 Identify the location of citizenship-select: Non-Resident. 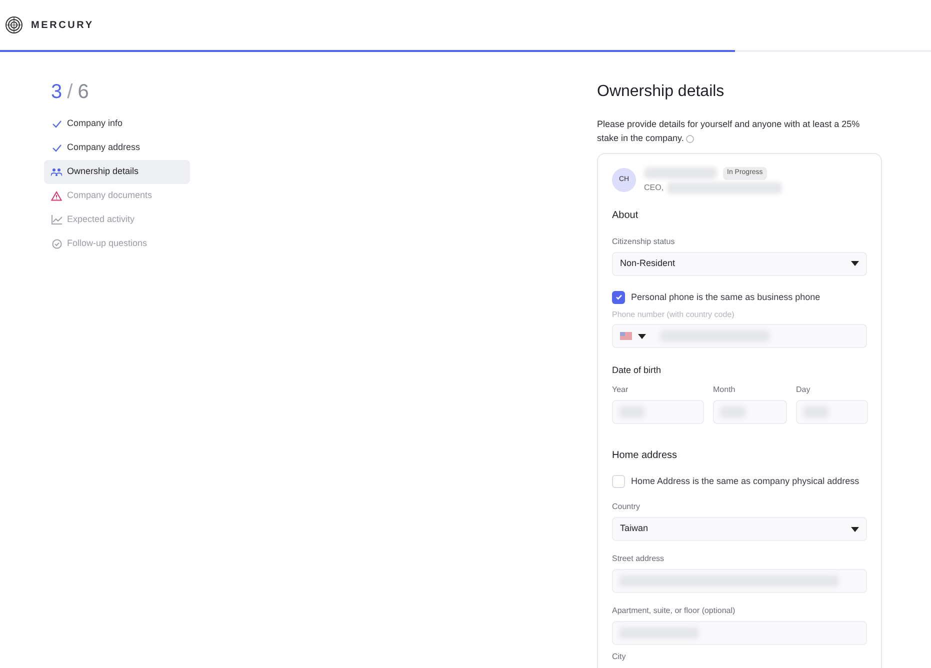
(739, 264).